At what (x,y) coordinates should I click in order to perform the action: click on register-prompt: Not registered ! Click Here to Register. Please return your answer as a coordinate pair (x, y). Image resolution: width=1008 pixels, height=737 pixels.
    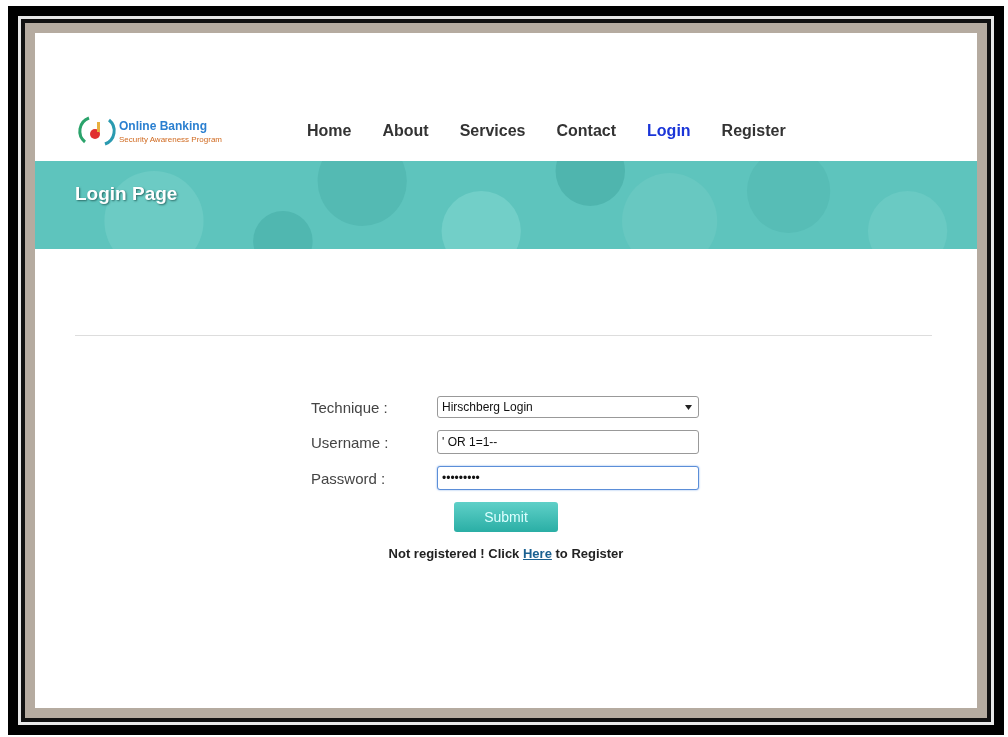
    Looking at the image, I should click on (506, 553).